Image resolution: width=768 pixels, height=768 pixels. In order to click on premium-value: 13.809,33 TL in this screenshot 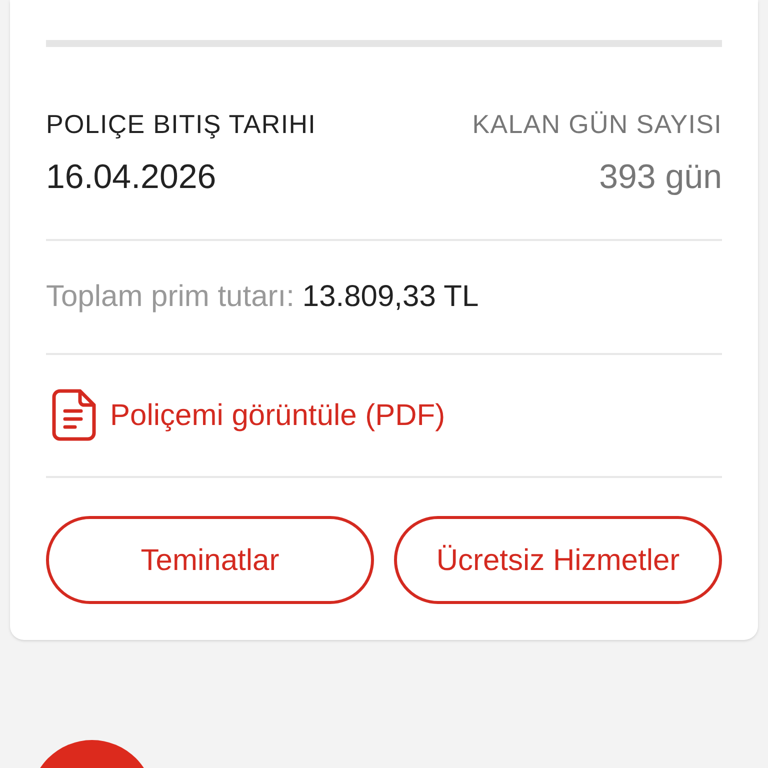, I will do `click(390, 297)`.